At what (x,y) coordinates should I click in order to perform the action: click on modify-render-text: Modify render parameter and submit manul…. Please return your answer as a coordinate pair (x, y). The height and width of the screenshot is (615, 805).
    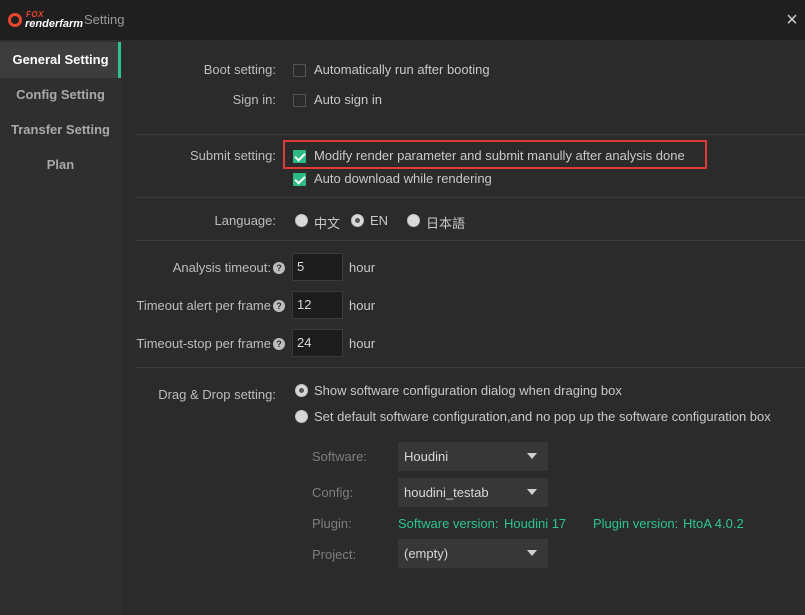
    Looking at the image, I should click on (499, 155).